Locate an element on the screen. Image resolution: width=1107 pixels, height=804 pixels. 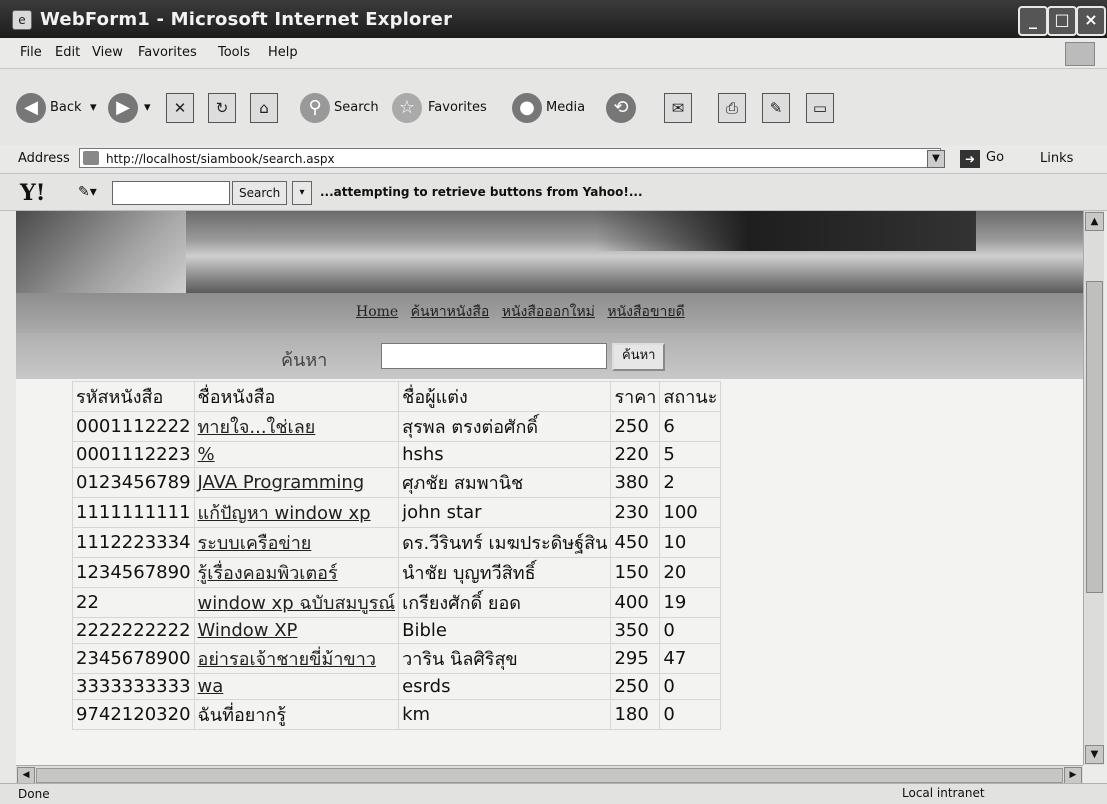
menu-edit: Edit is located at coordinates (67, 52).